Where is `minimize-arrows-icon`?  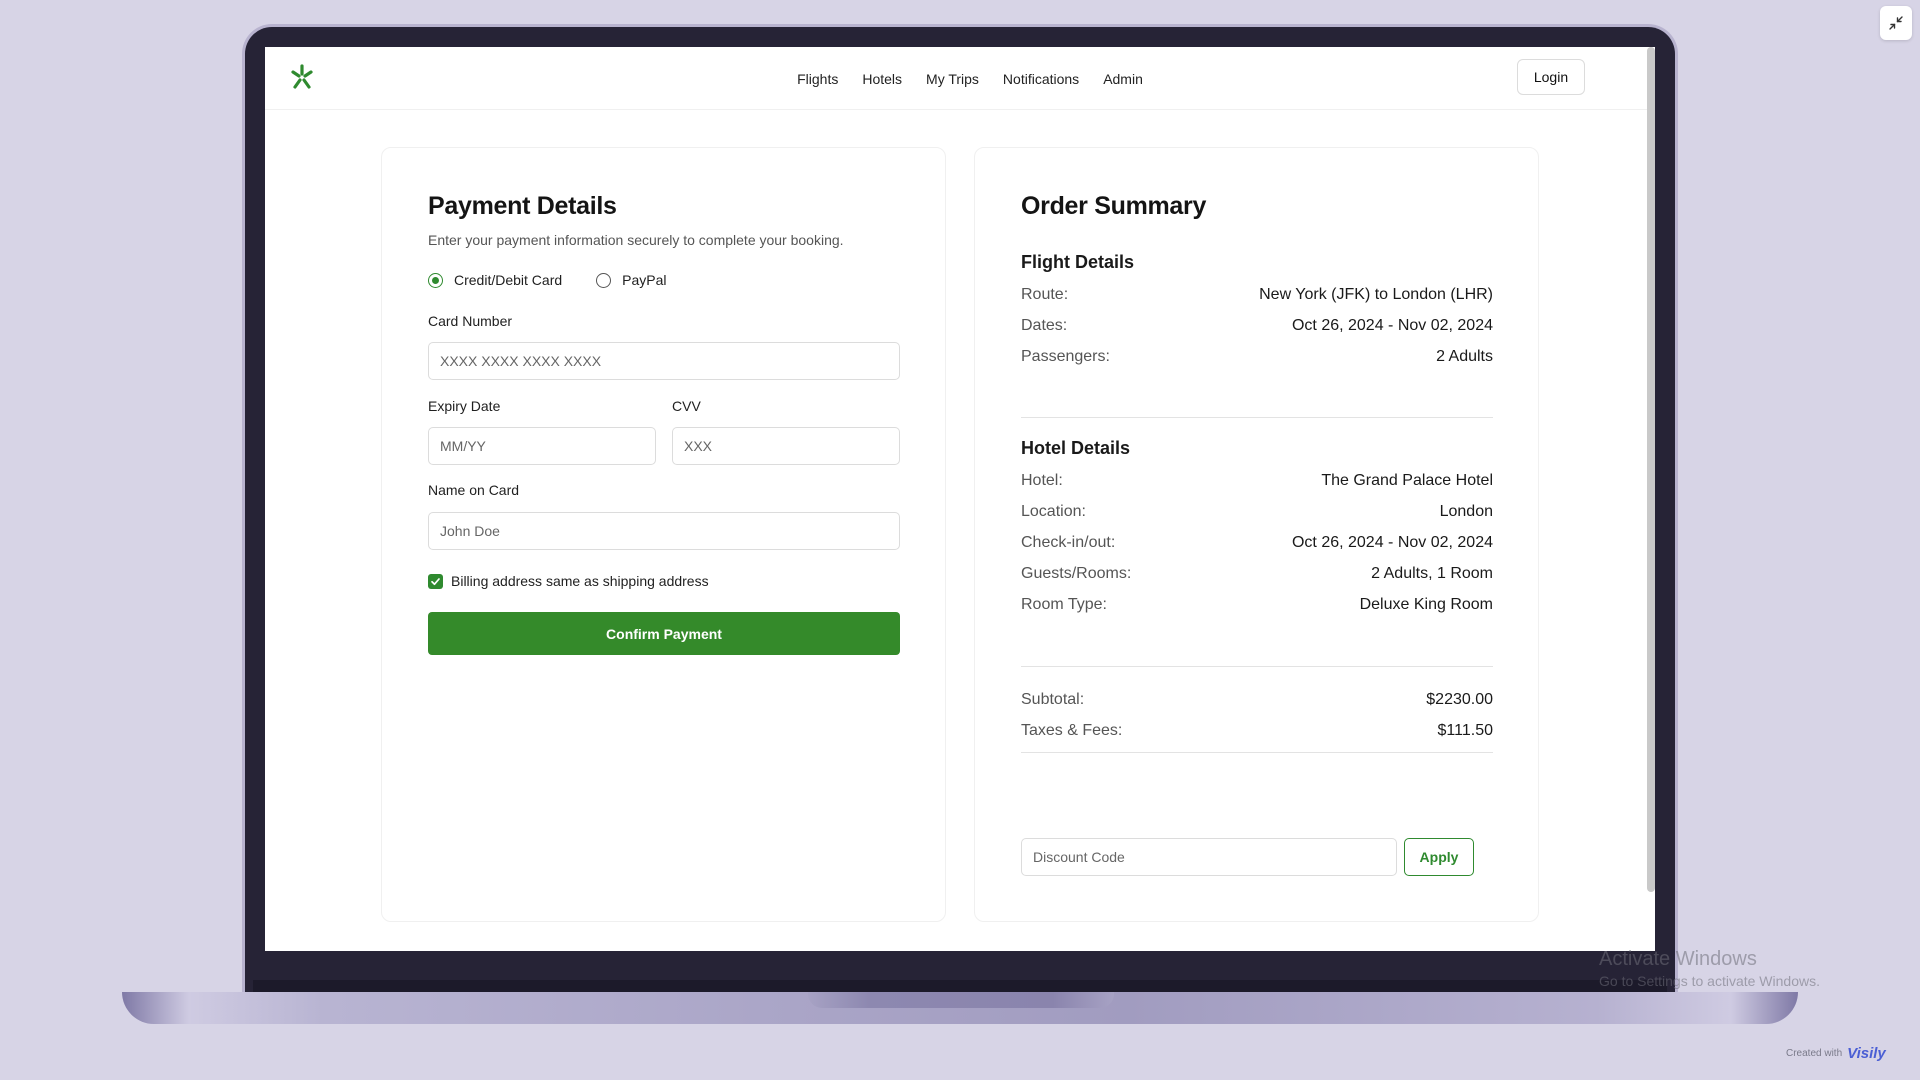
minimize-arrows-icon is located at coordinates (1896, 23).